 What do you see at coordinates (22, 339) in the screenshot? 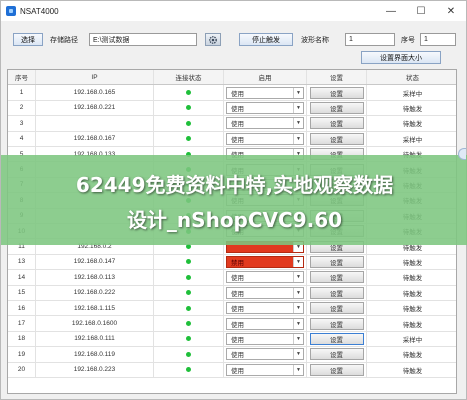
I see `row-number: 18` at bounding box center [22, 339].